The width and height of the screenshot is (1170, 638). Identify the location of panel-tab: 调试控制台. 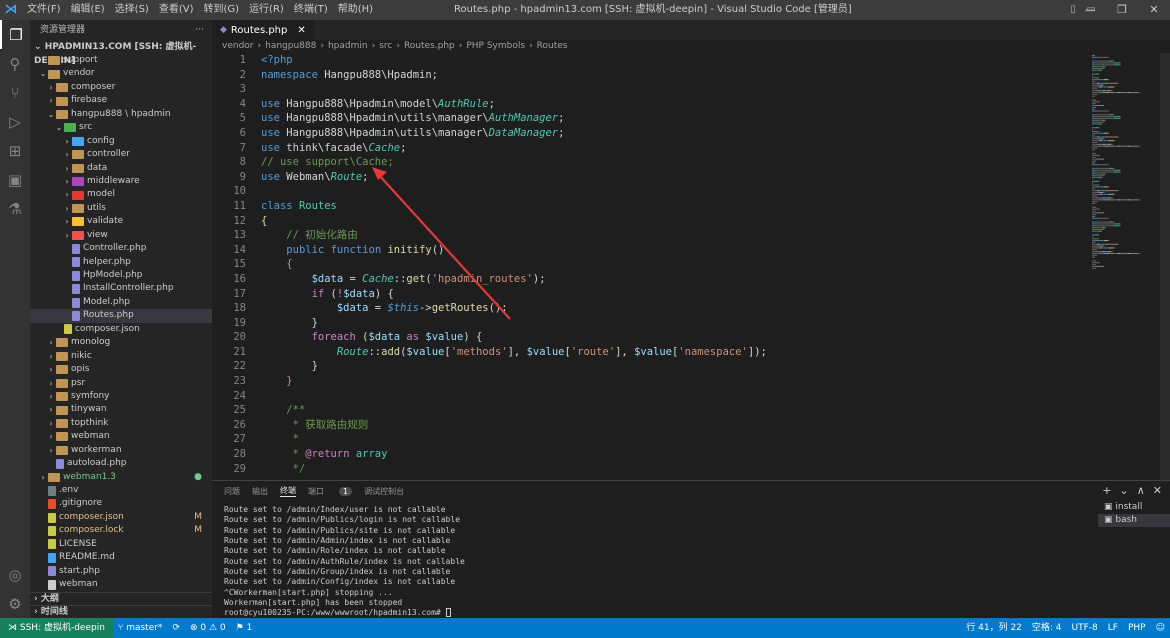
(384, 491).